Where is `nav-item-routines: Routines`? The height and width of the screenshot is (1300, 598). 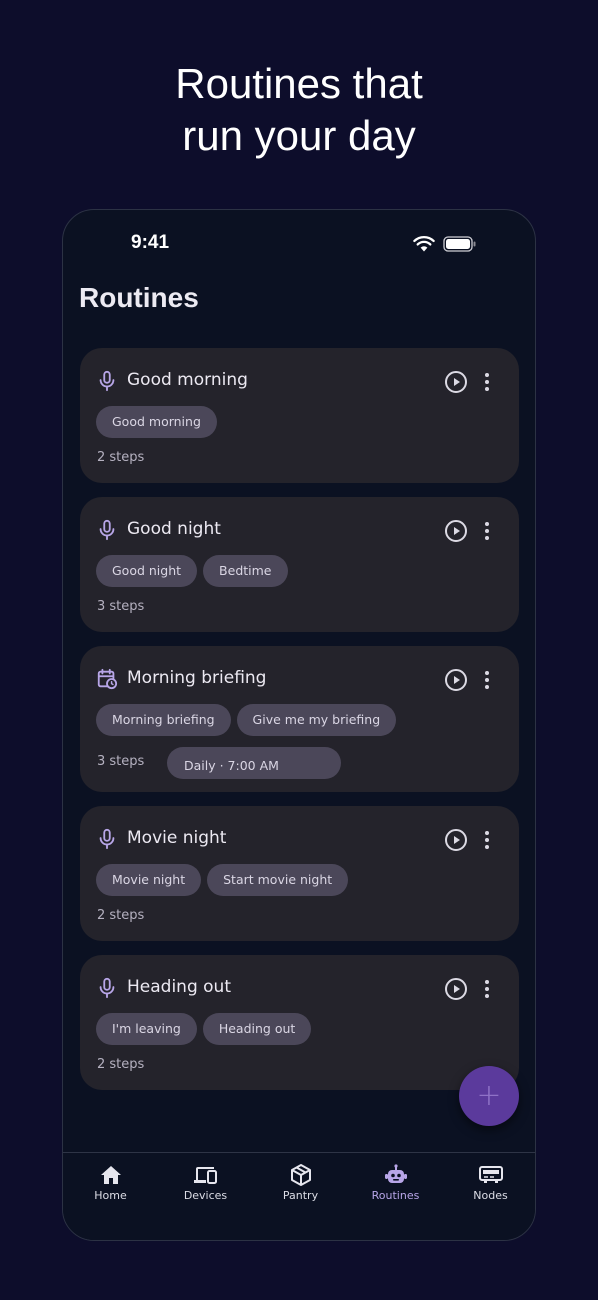
nav-item-routines: Routines is located at coordinates (395, 1188).